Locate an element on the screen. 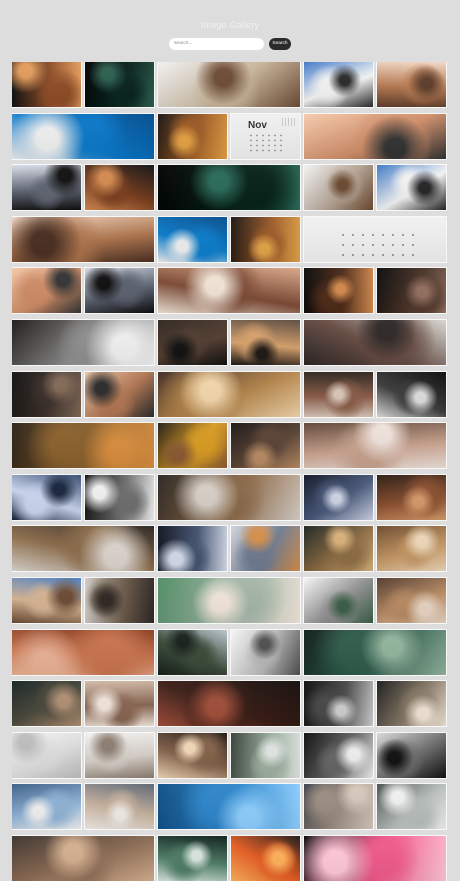 This screenshot has width=460, height=881. page-title: Image Gallery is located at coordinates (230, 25).